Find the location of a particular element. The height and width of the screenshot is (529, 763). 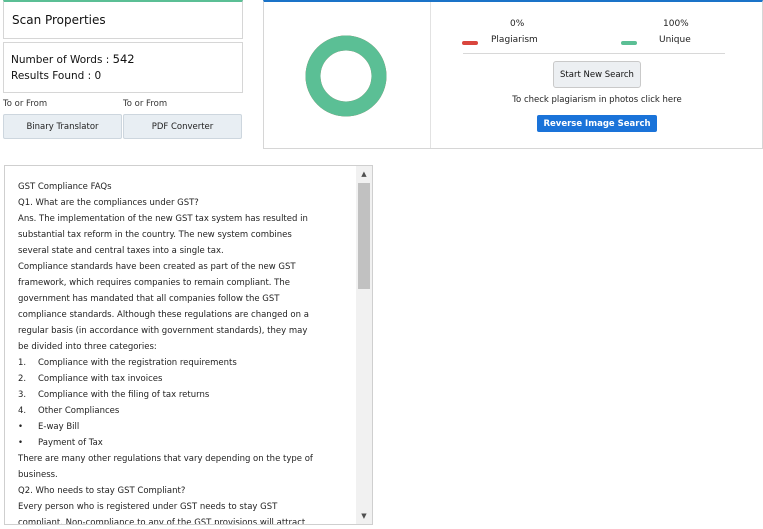

line-text: E-way Bill is located at coordinates (59, 427).